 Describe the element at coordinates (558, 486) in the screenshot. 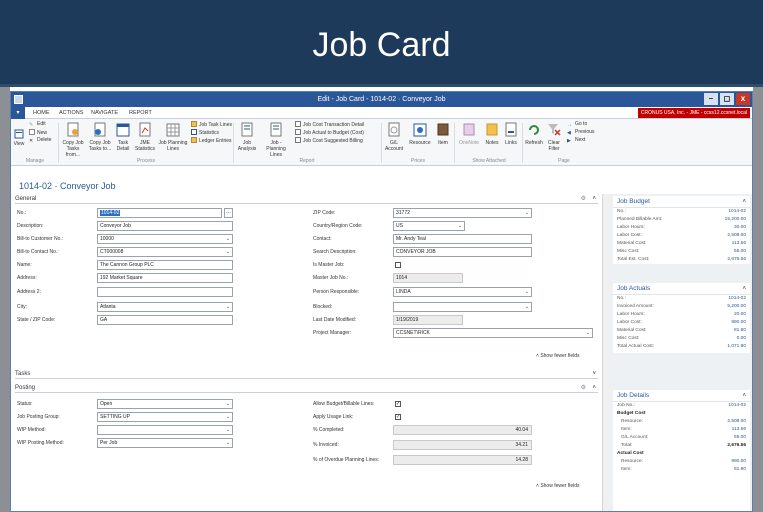

I see `show-fewer-fields-posting: ˄ Show fewer fields` at that location.